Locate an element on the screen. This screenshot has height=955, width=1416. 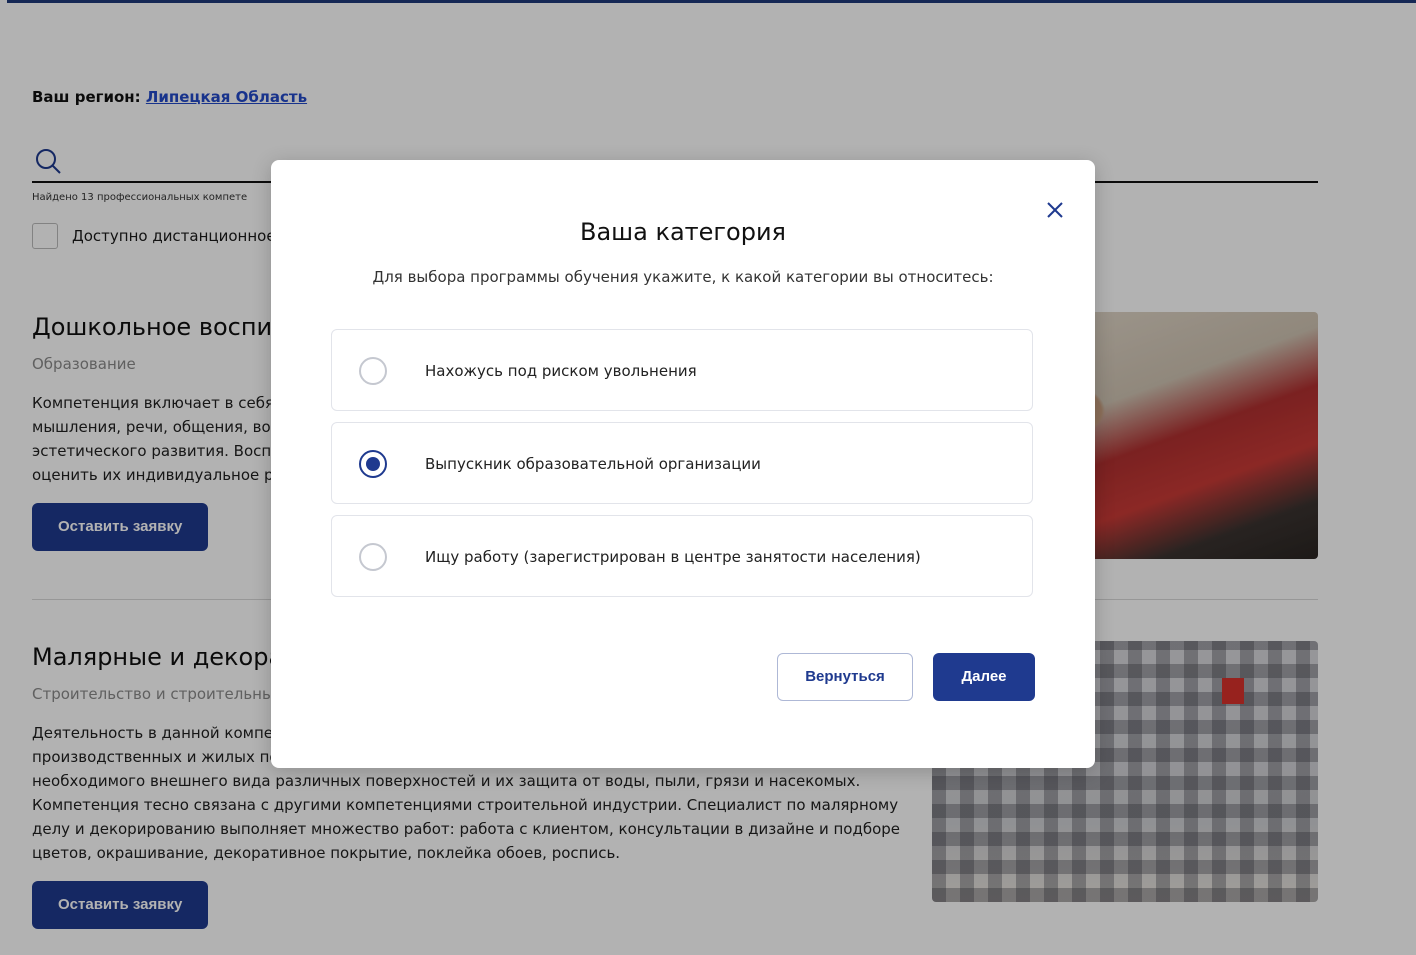
radio-button-selected is located at coordinates (373, 464).